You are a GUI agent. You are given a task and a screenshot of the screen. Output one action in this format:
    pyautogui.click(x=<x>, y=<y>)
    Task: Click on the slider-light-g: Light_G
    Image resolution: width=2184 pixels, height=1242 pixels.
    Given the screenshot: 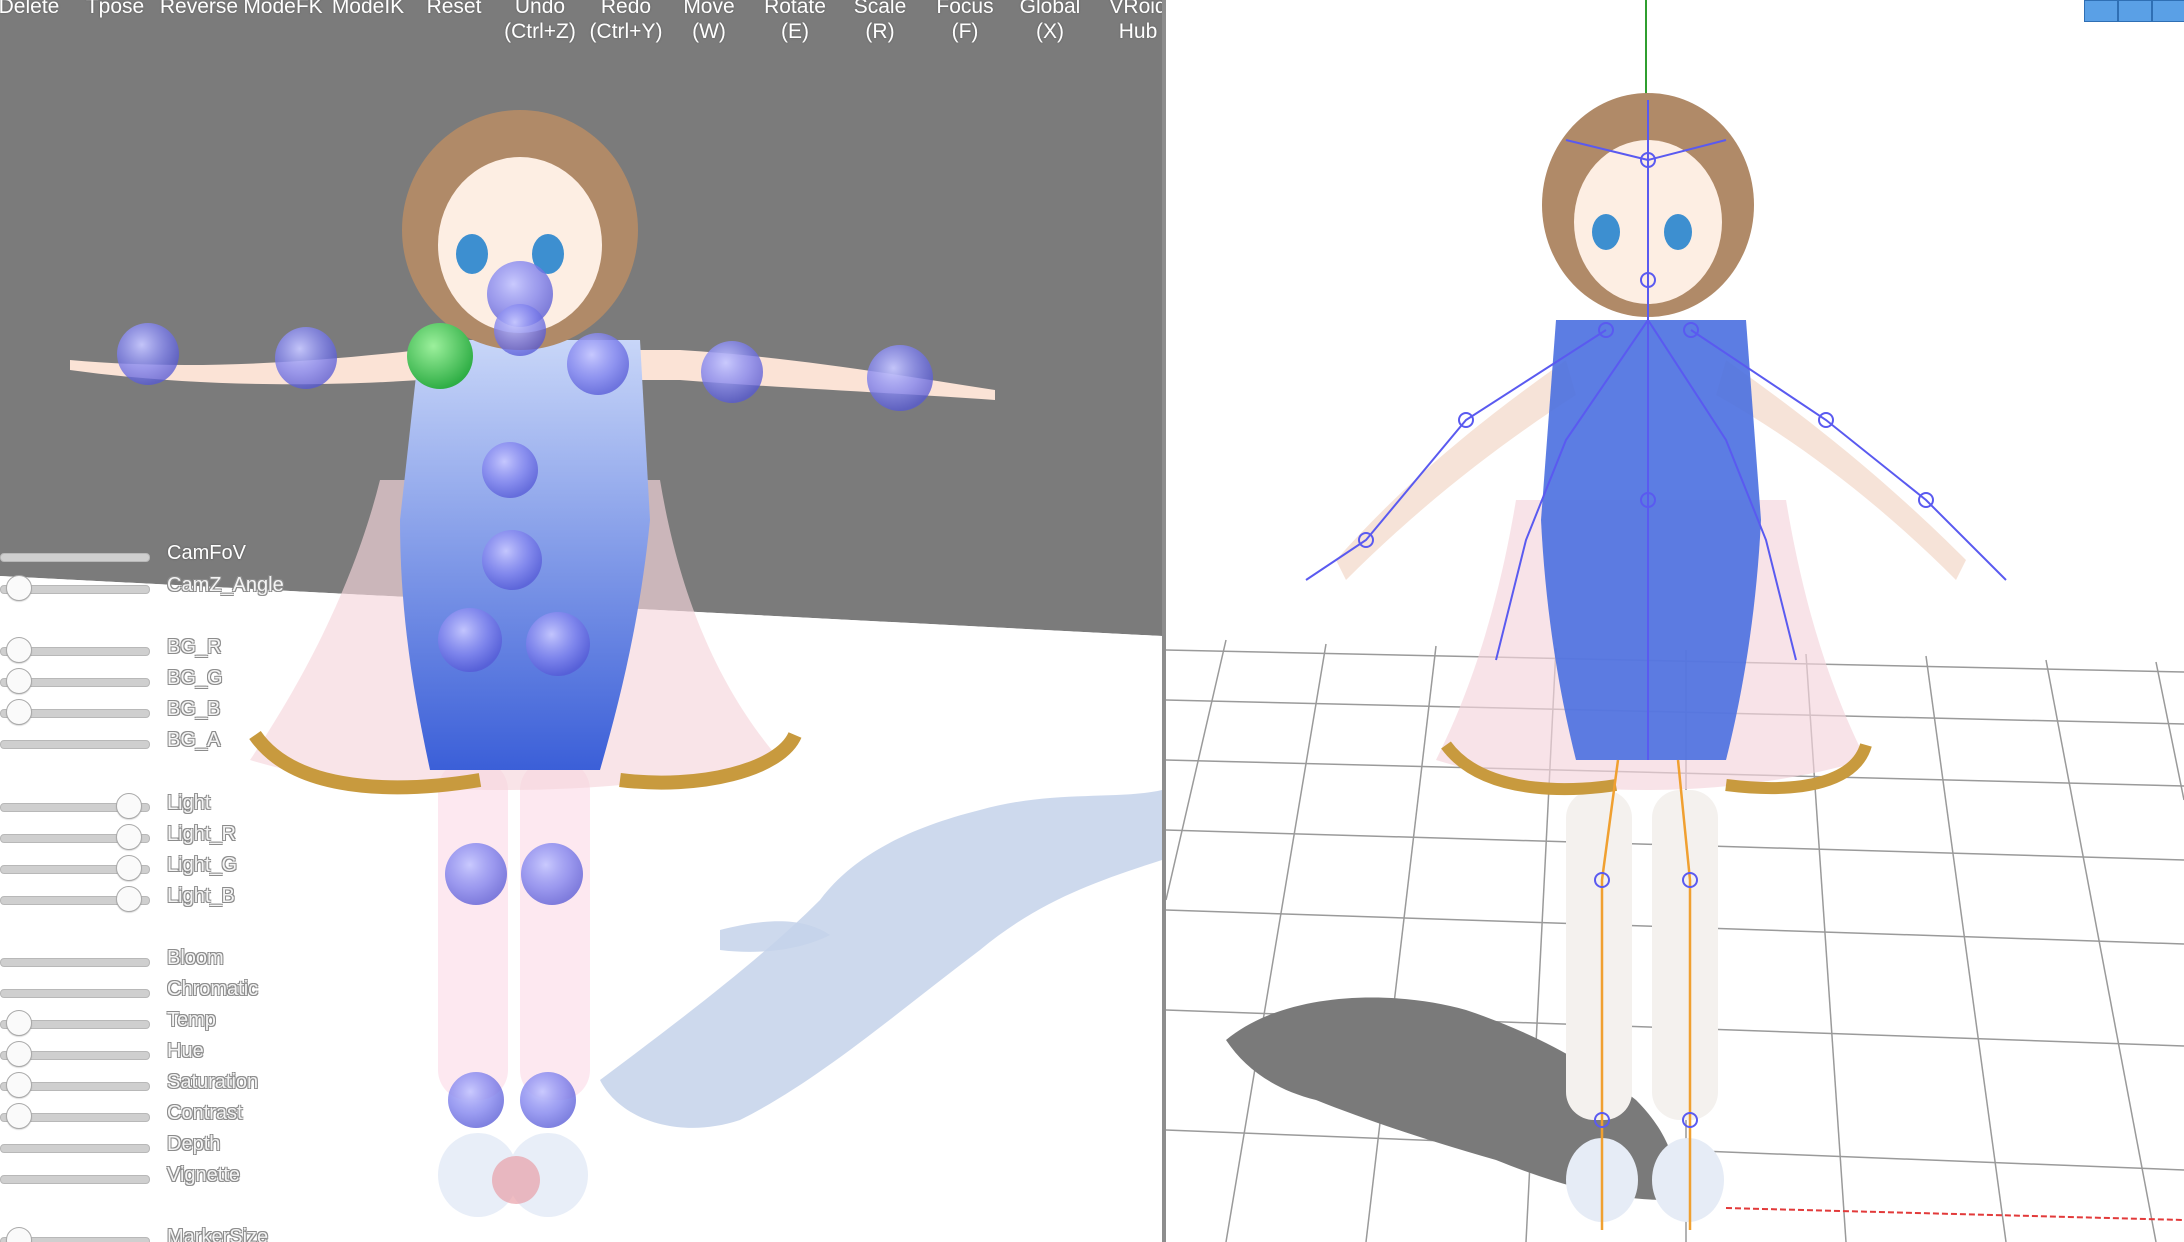 What is the action you would take?
    pyautogui.click(x=200, y=868)
    